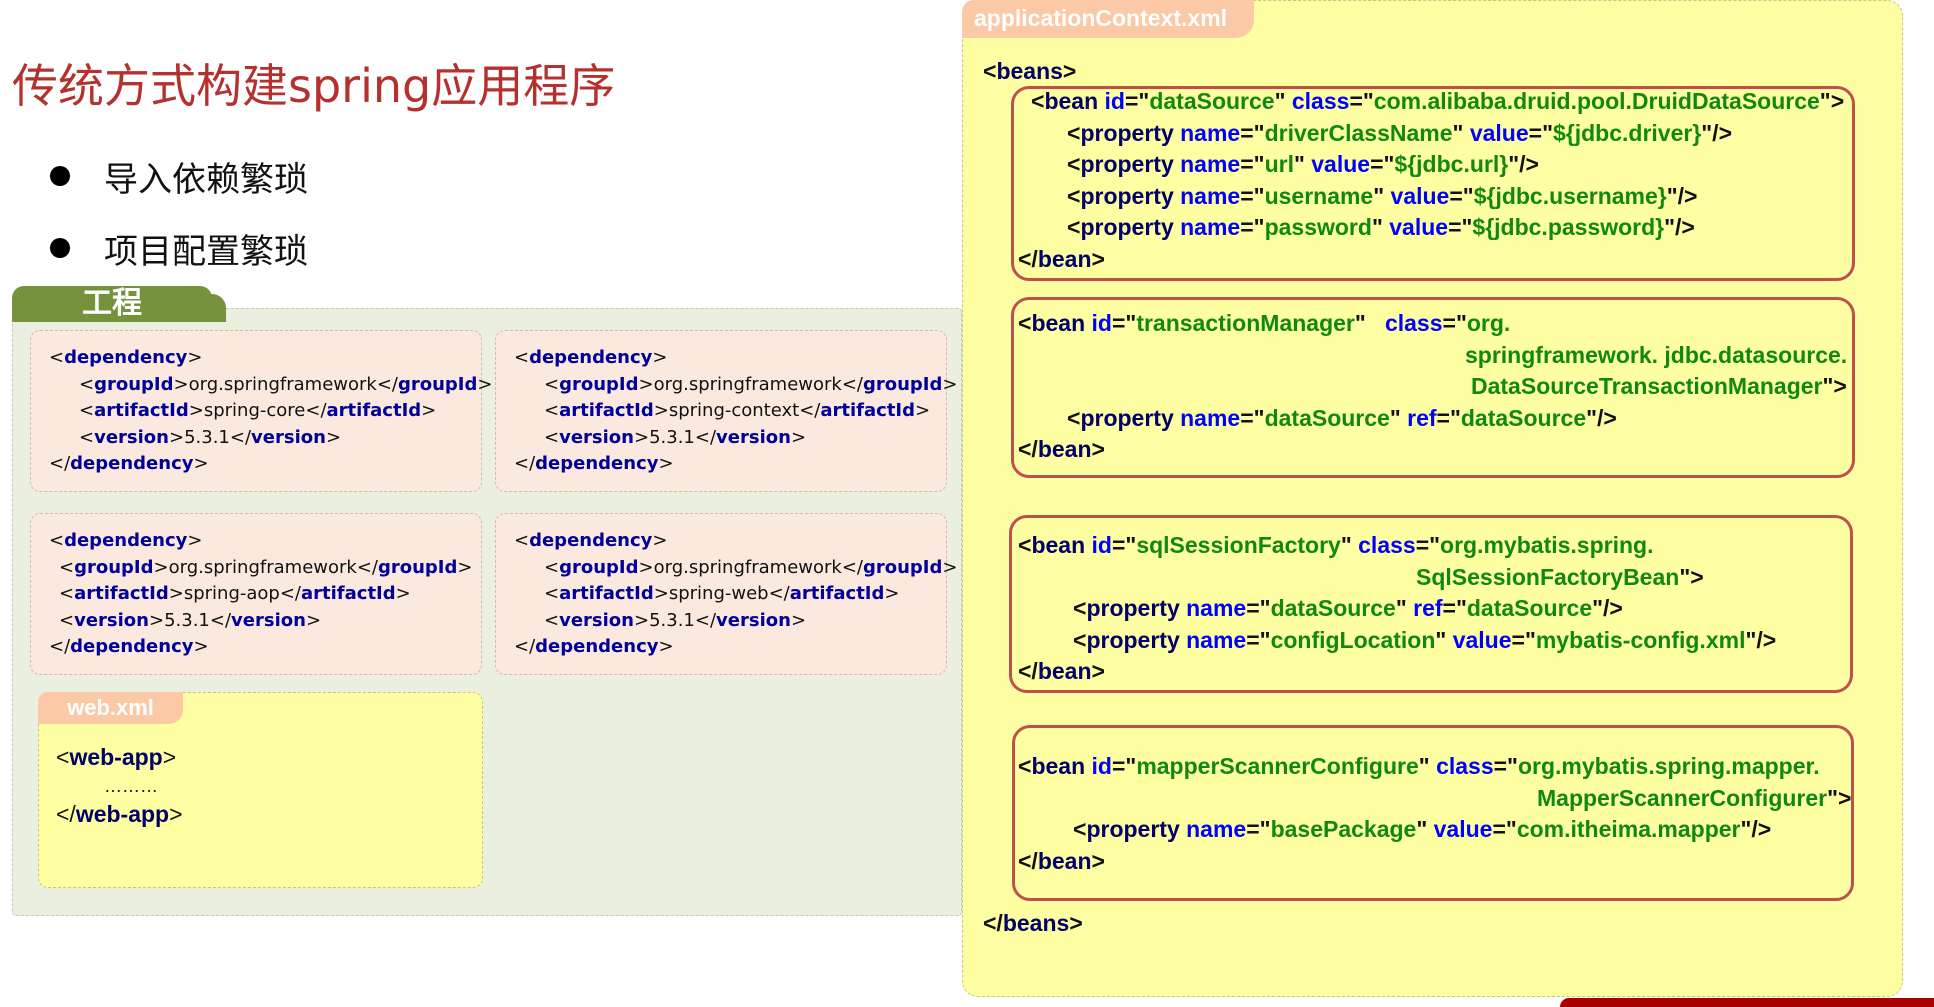 This screenshot has width=1934, height=1007. What do you see at coordinates (1212, 101) in the screenshot?
I see `bean-id-value: dataSource` at bounding box center [1212, 101].